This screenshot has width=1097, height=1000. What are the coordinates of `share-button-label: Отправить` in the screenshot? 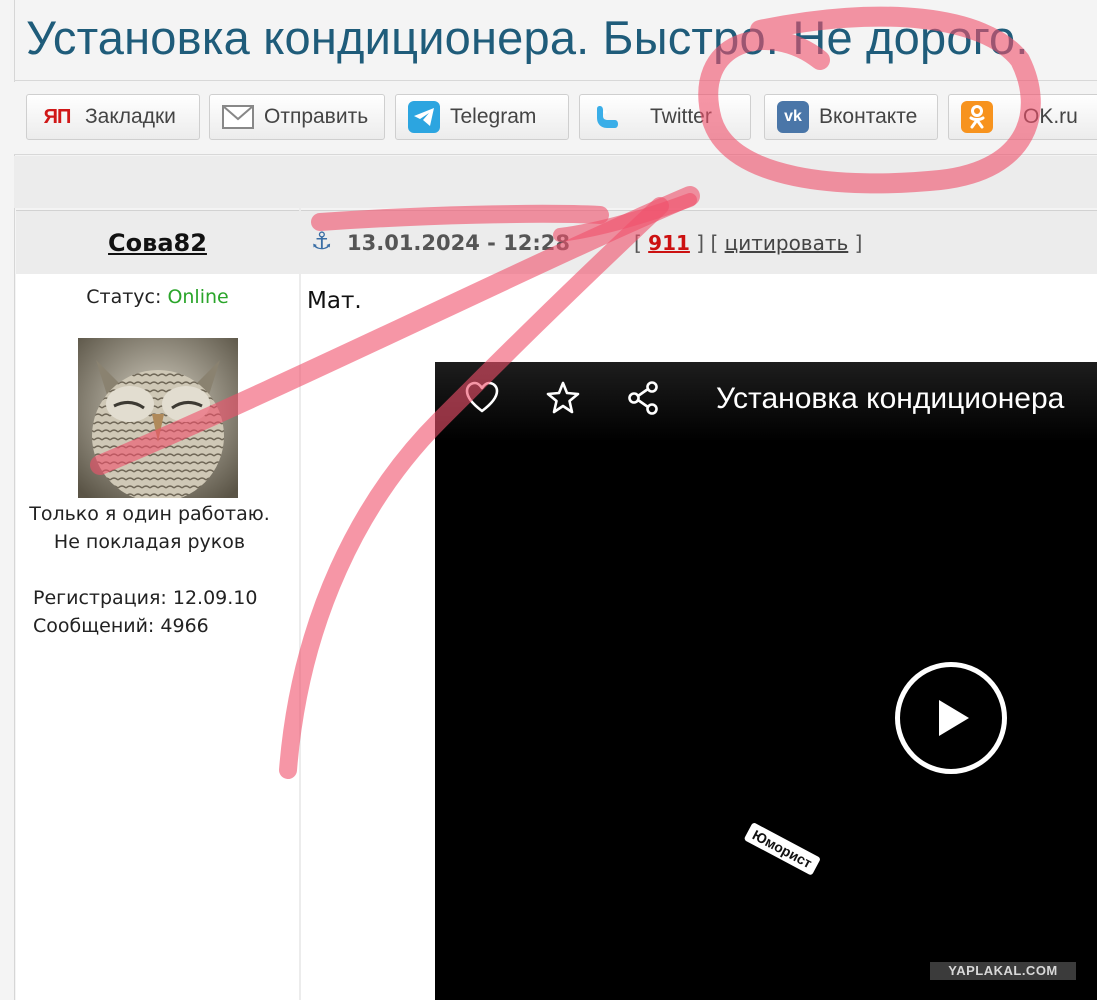 It's located at (316, 116).